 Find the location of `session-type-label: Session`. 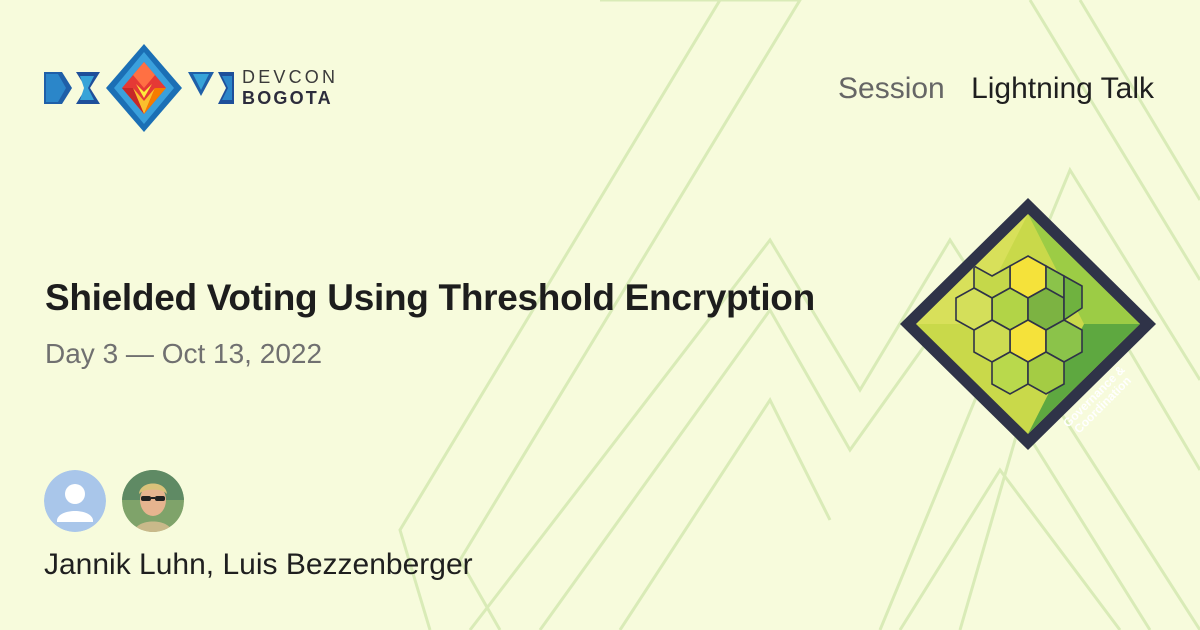

session-type-label: Session is located at coordinates (891, 88).